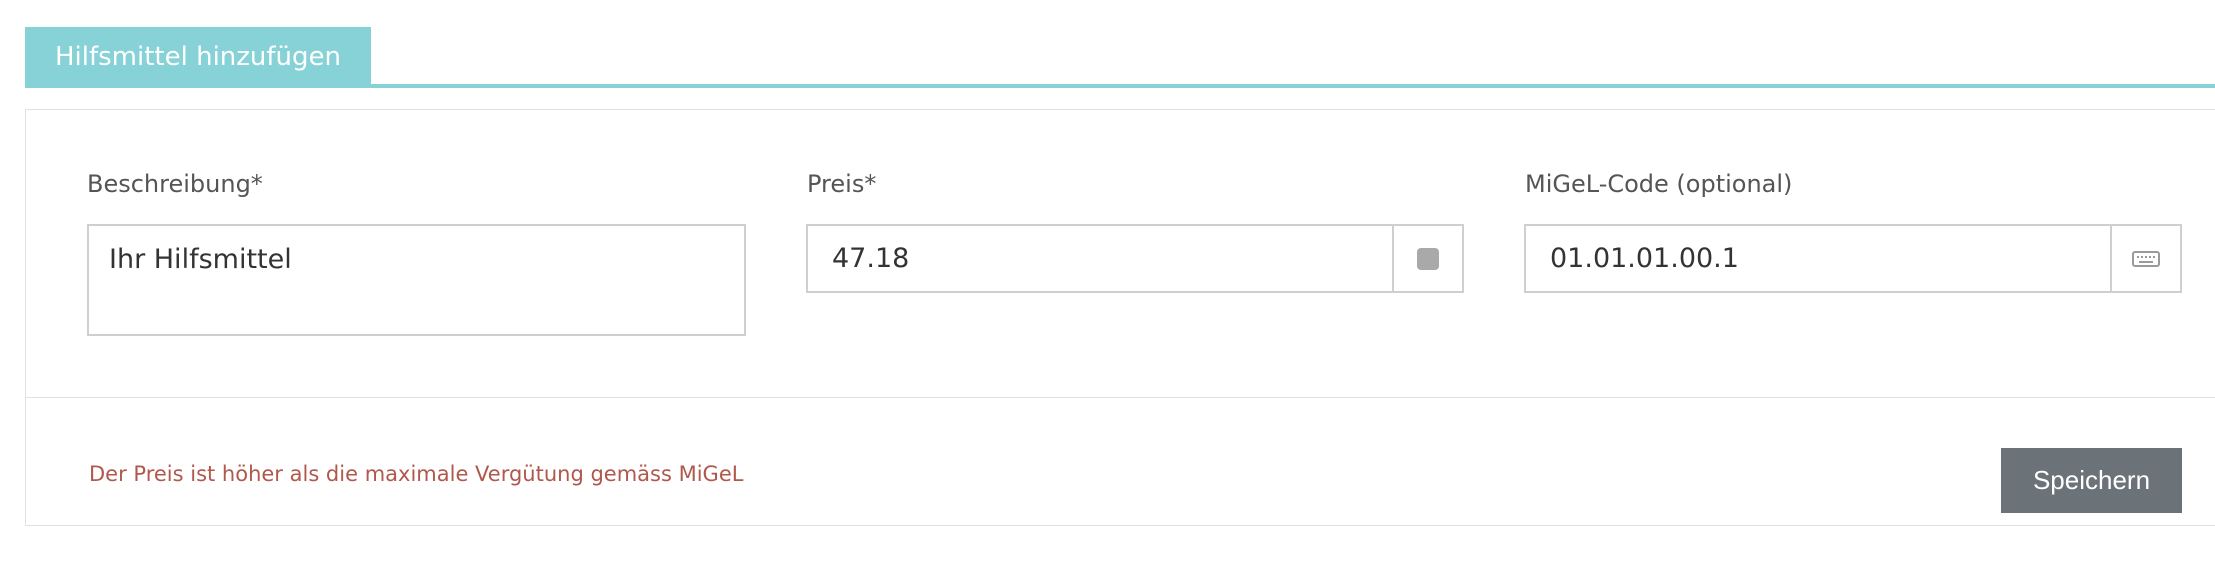 This screenshot has height=568, width=2215. I want to click on preis-addon, so click(1427, 258).